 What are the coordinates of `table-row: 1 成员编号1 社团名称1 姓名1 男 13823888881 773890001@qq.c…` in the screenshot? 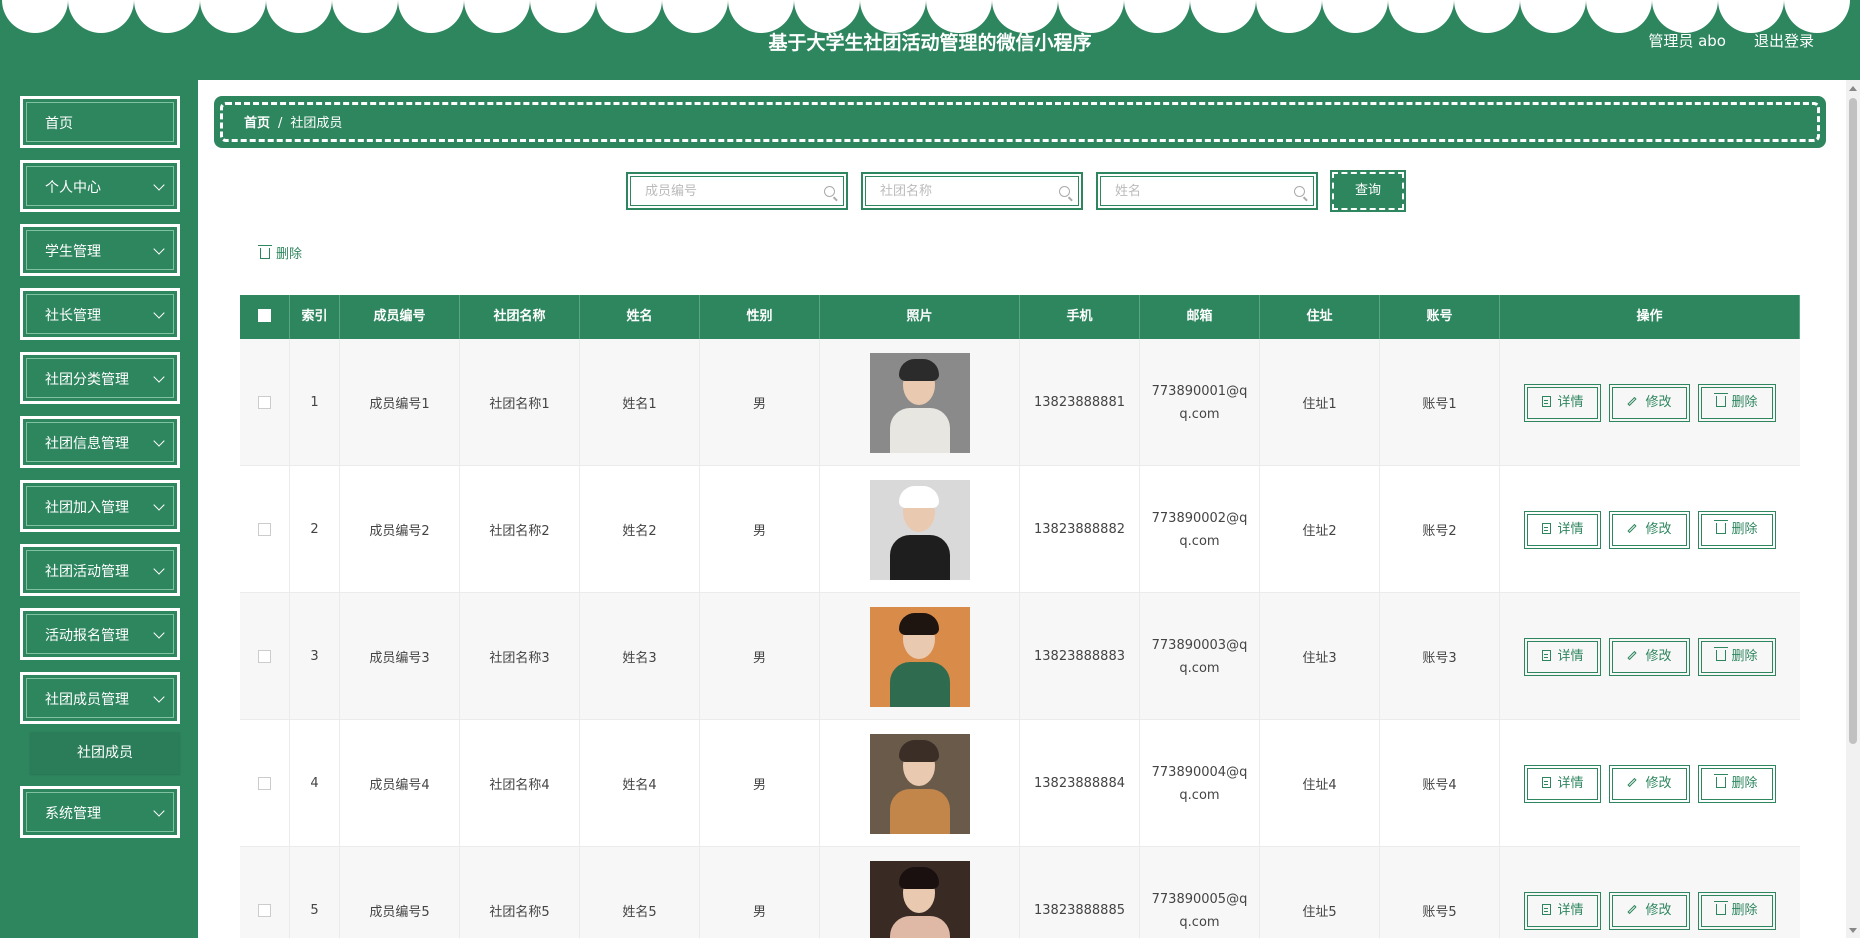 It's located at (1020, 402).